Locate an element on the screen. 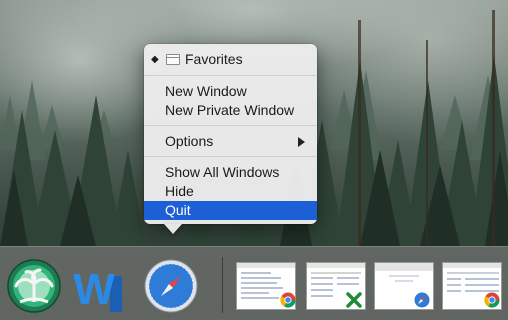 The width and height of the screenshot is (508, 320). word-app-icon: W is located at coordinates (100, 286).